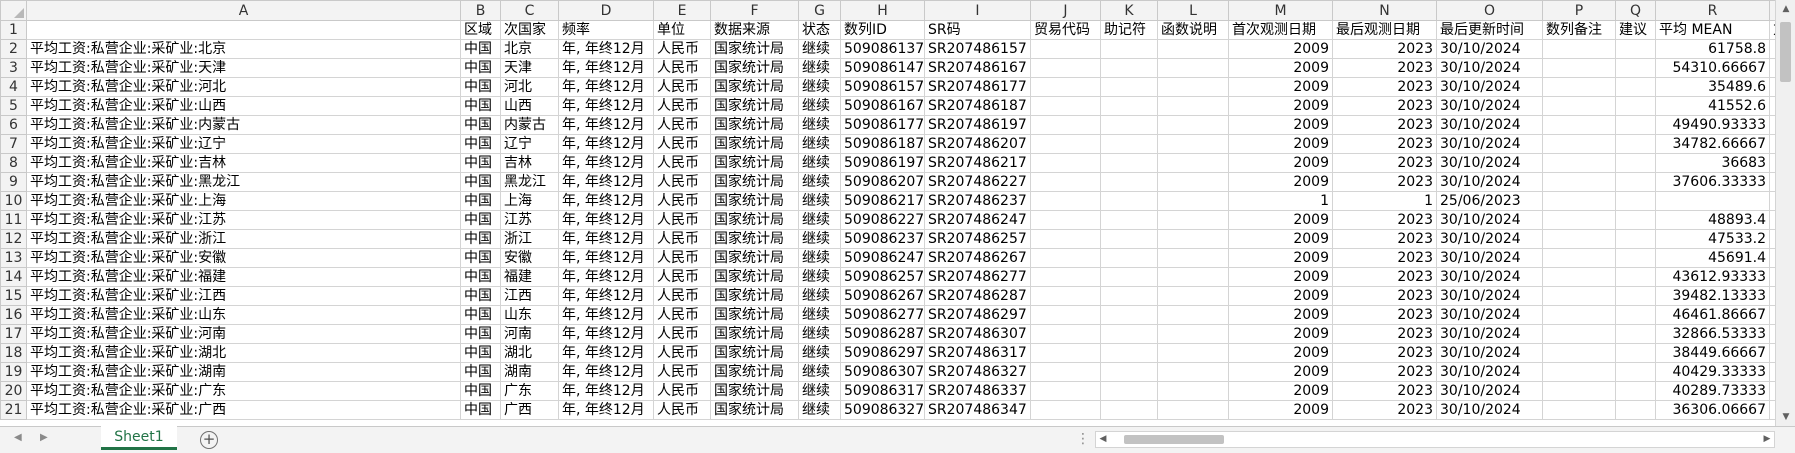 The width and height of the screenshot is (1795, 453). What do you see at coordinates (1712, 68) in the screenshot?
I see `cell-r: 54310.66667` at bounding box center [1712, 68].